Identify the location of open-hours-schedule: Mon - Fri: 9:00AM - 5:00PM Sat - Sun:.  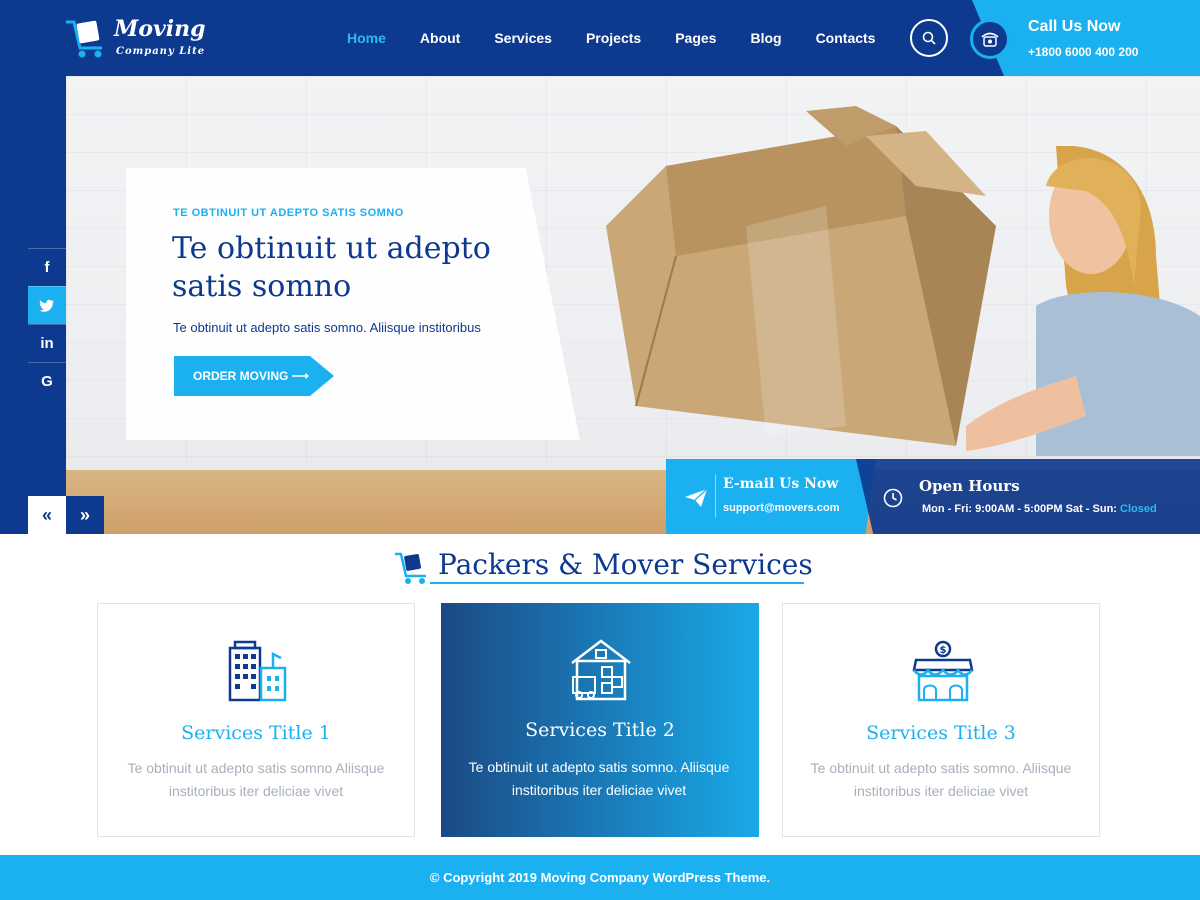
(1021, 509).